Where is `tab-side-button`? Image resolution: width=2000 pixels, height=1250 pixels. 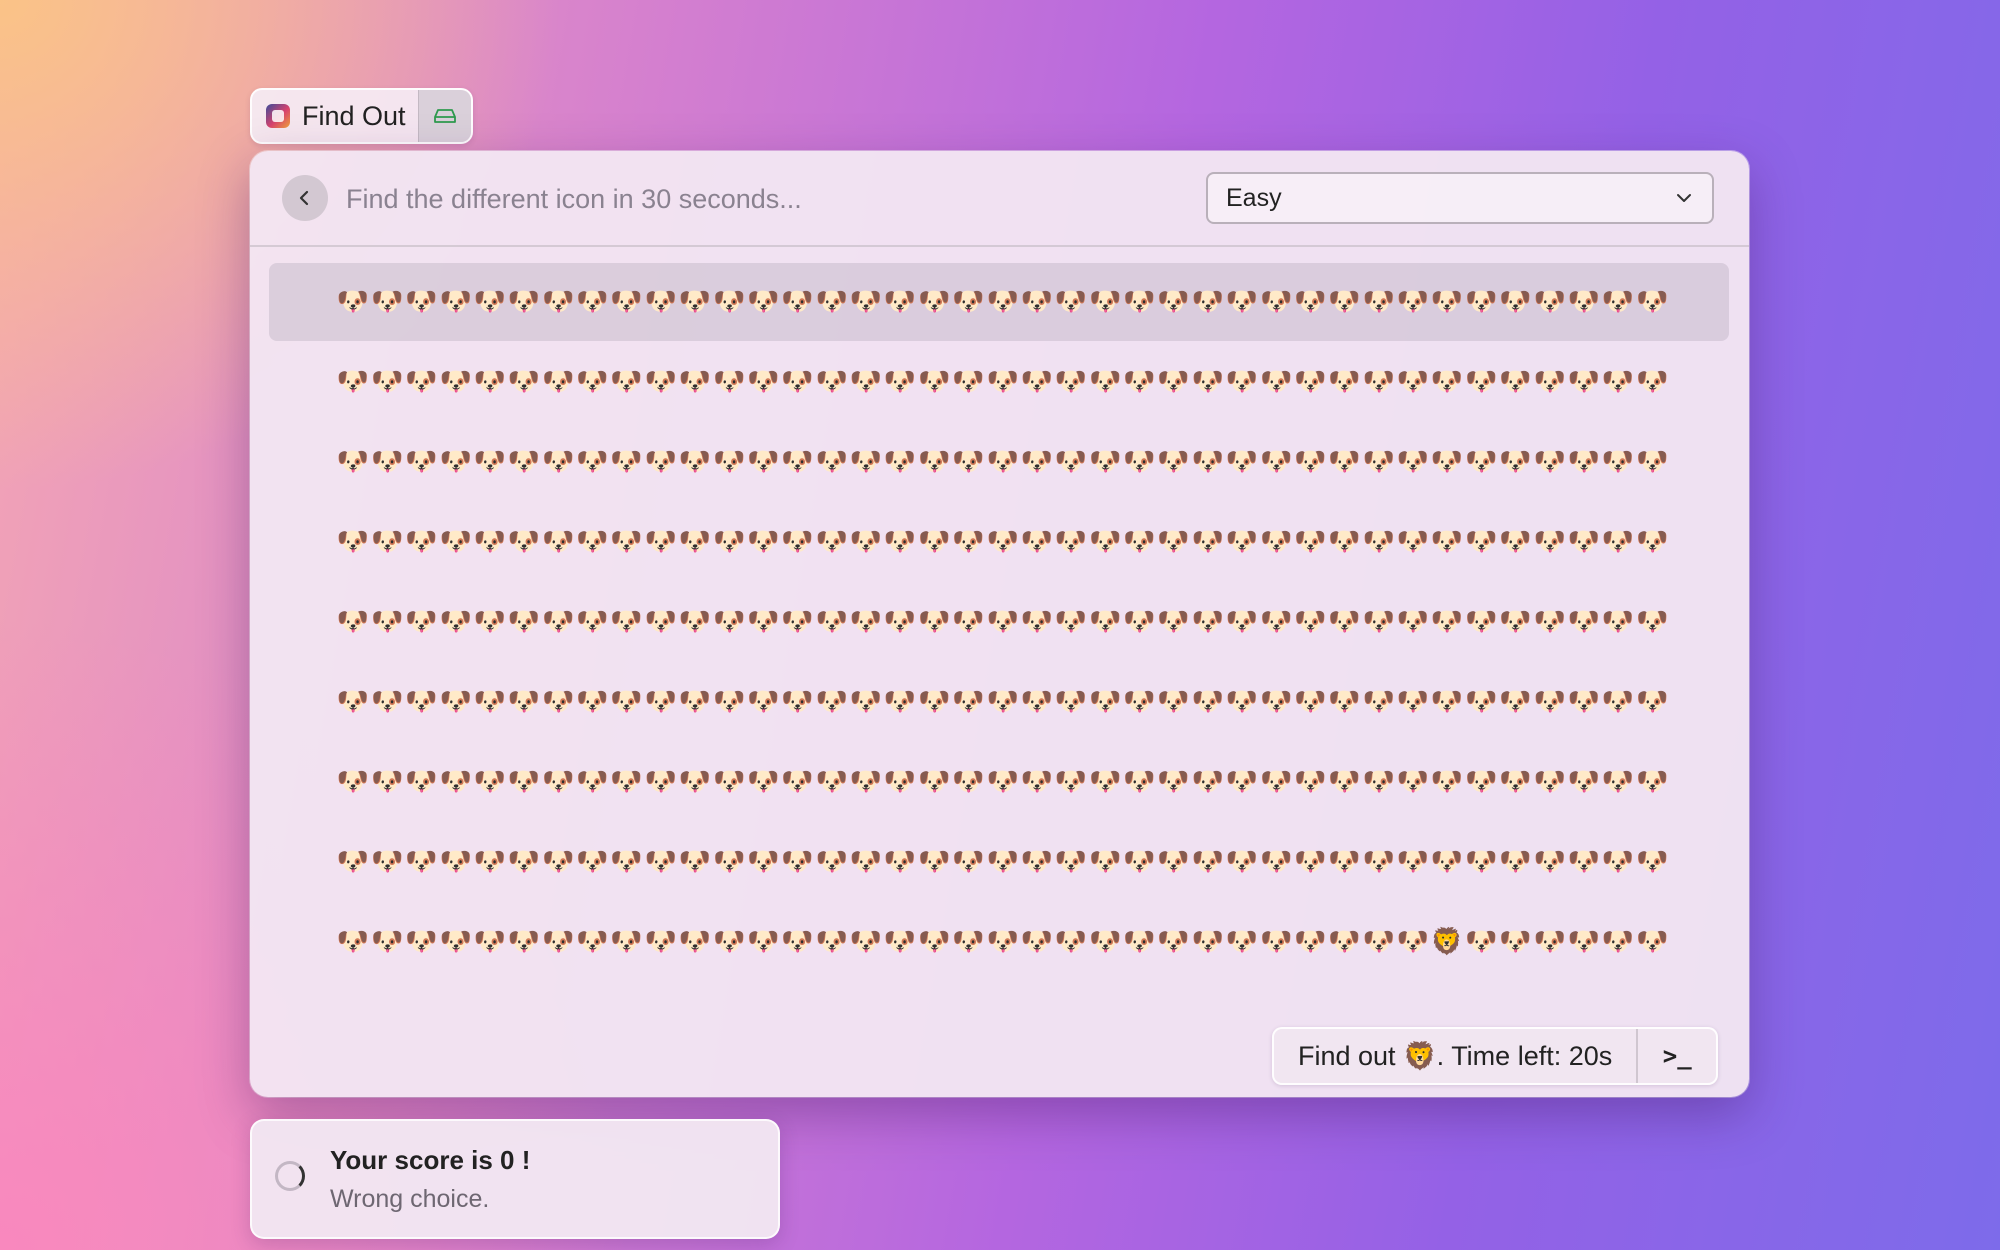
tab-side-button is located at coordinates (444, 116).